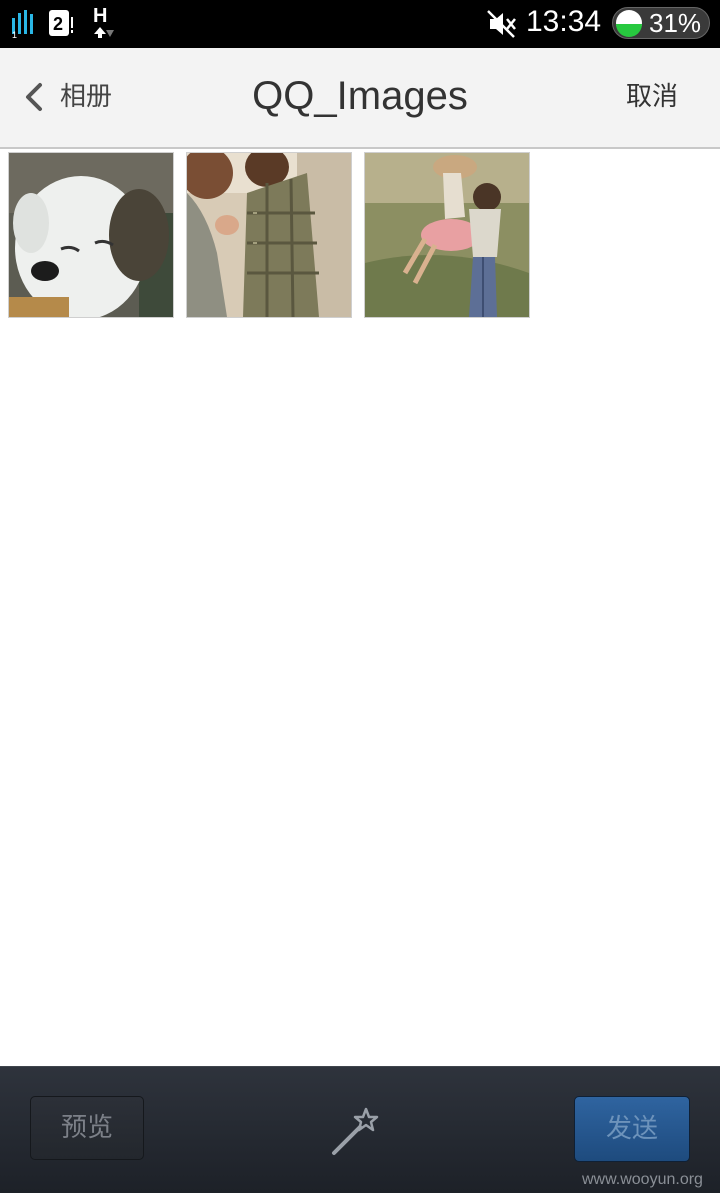  I want to click on watermark: www.wooyun.org, so click(642, 1179).